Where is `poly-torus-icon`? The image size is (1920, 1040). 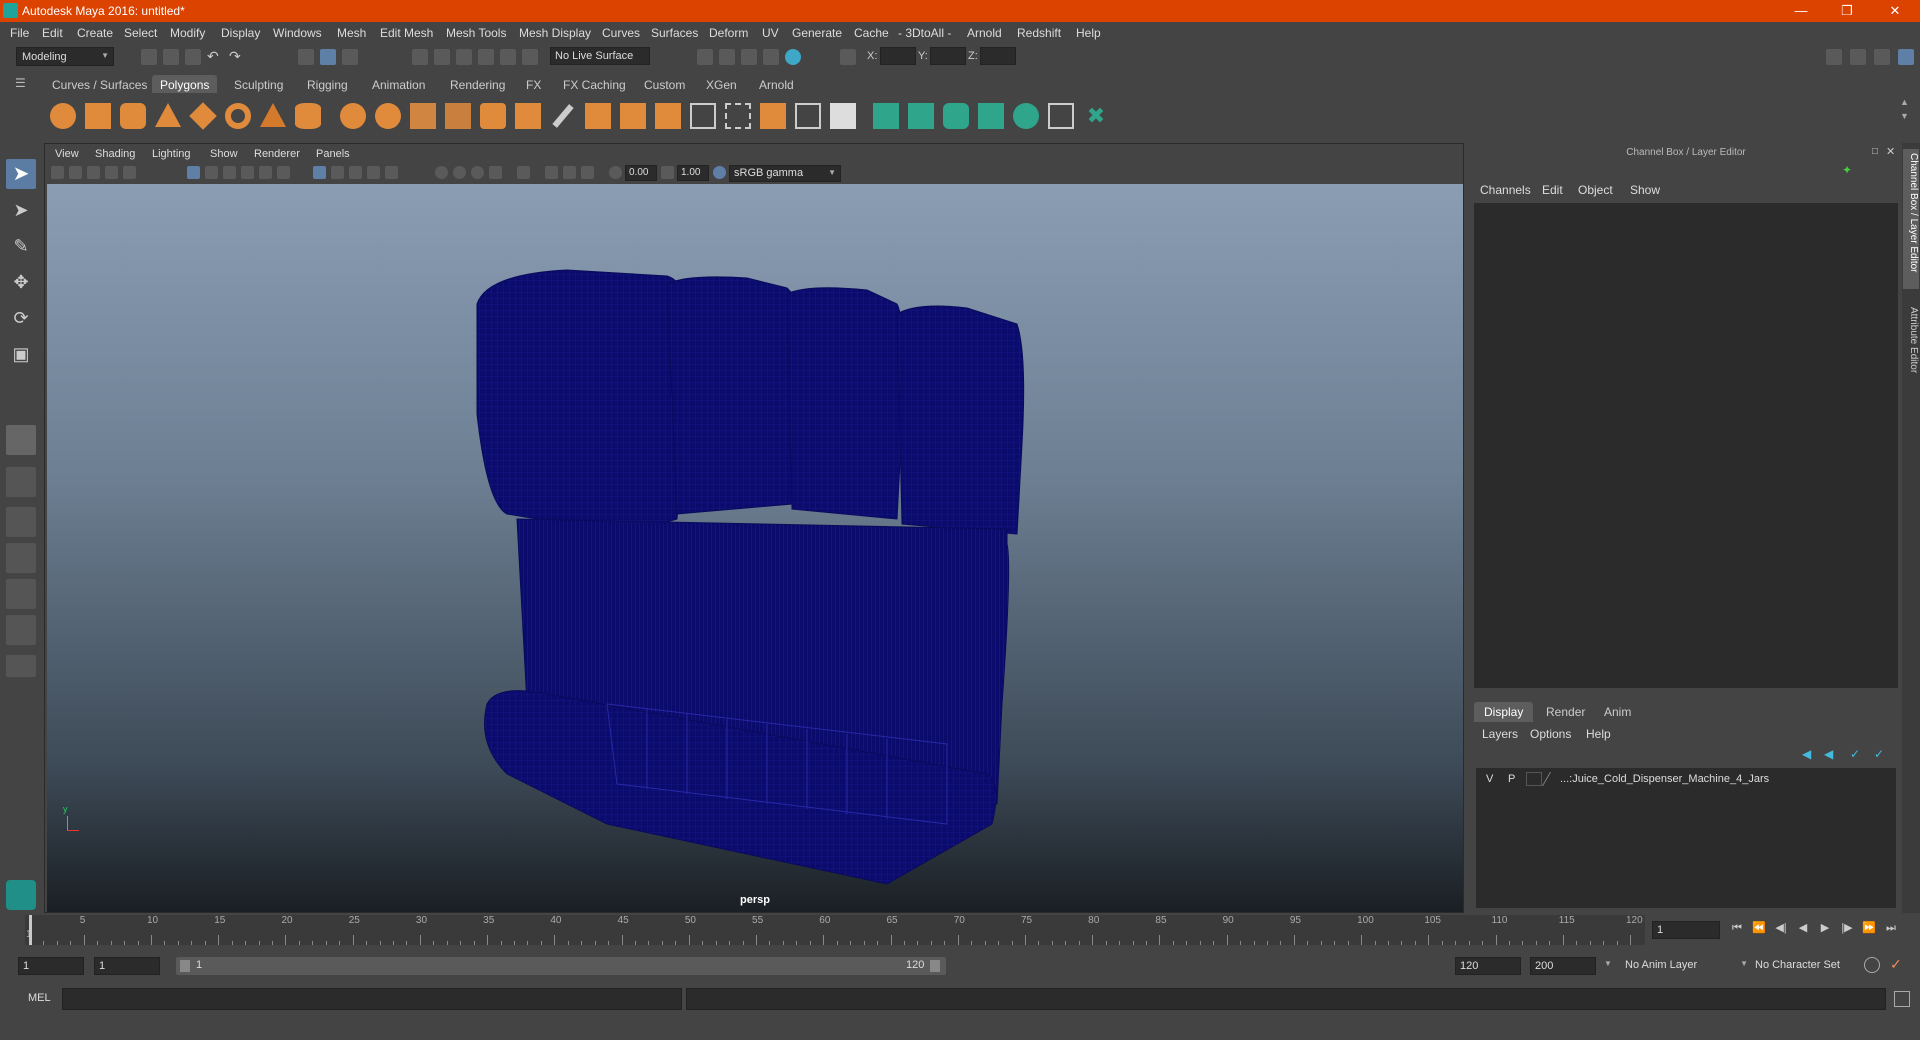 poly-torus-icon is located at coordinates (238, 116).